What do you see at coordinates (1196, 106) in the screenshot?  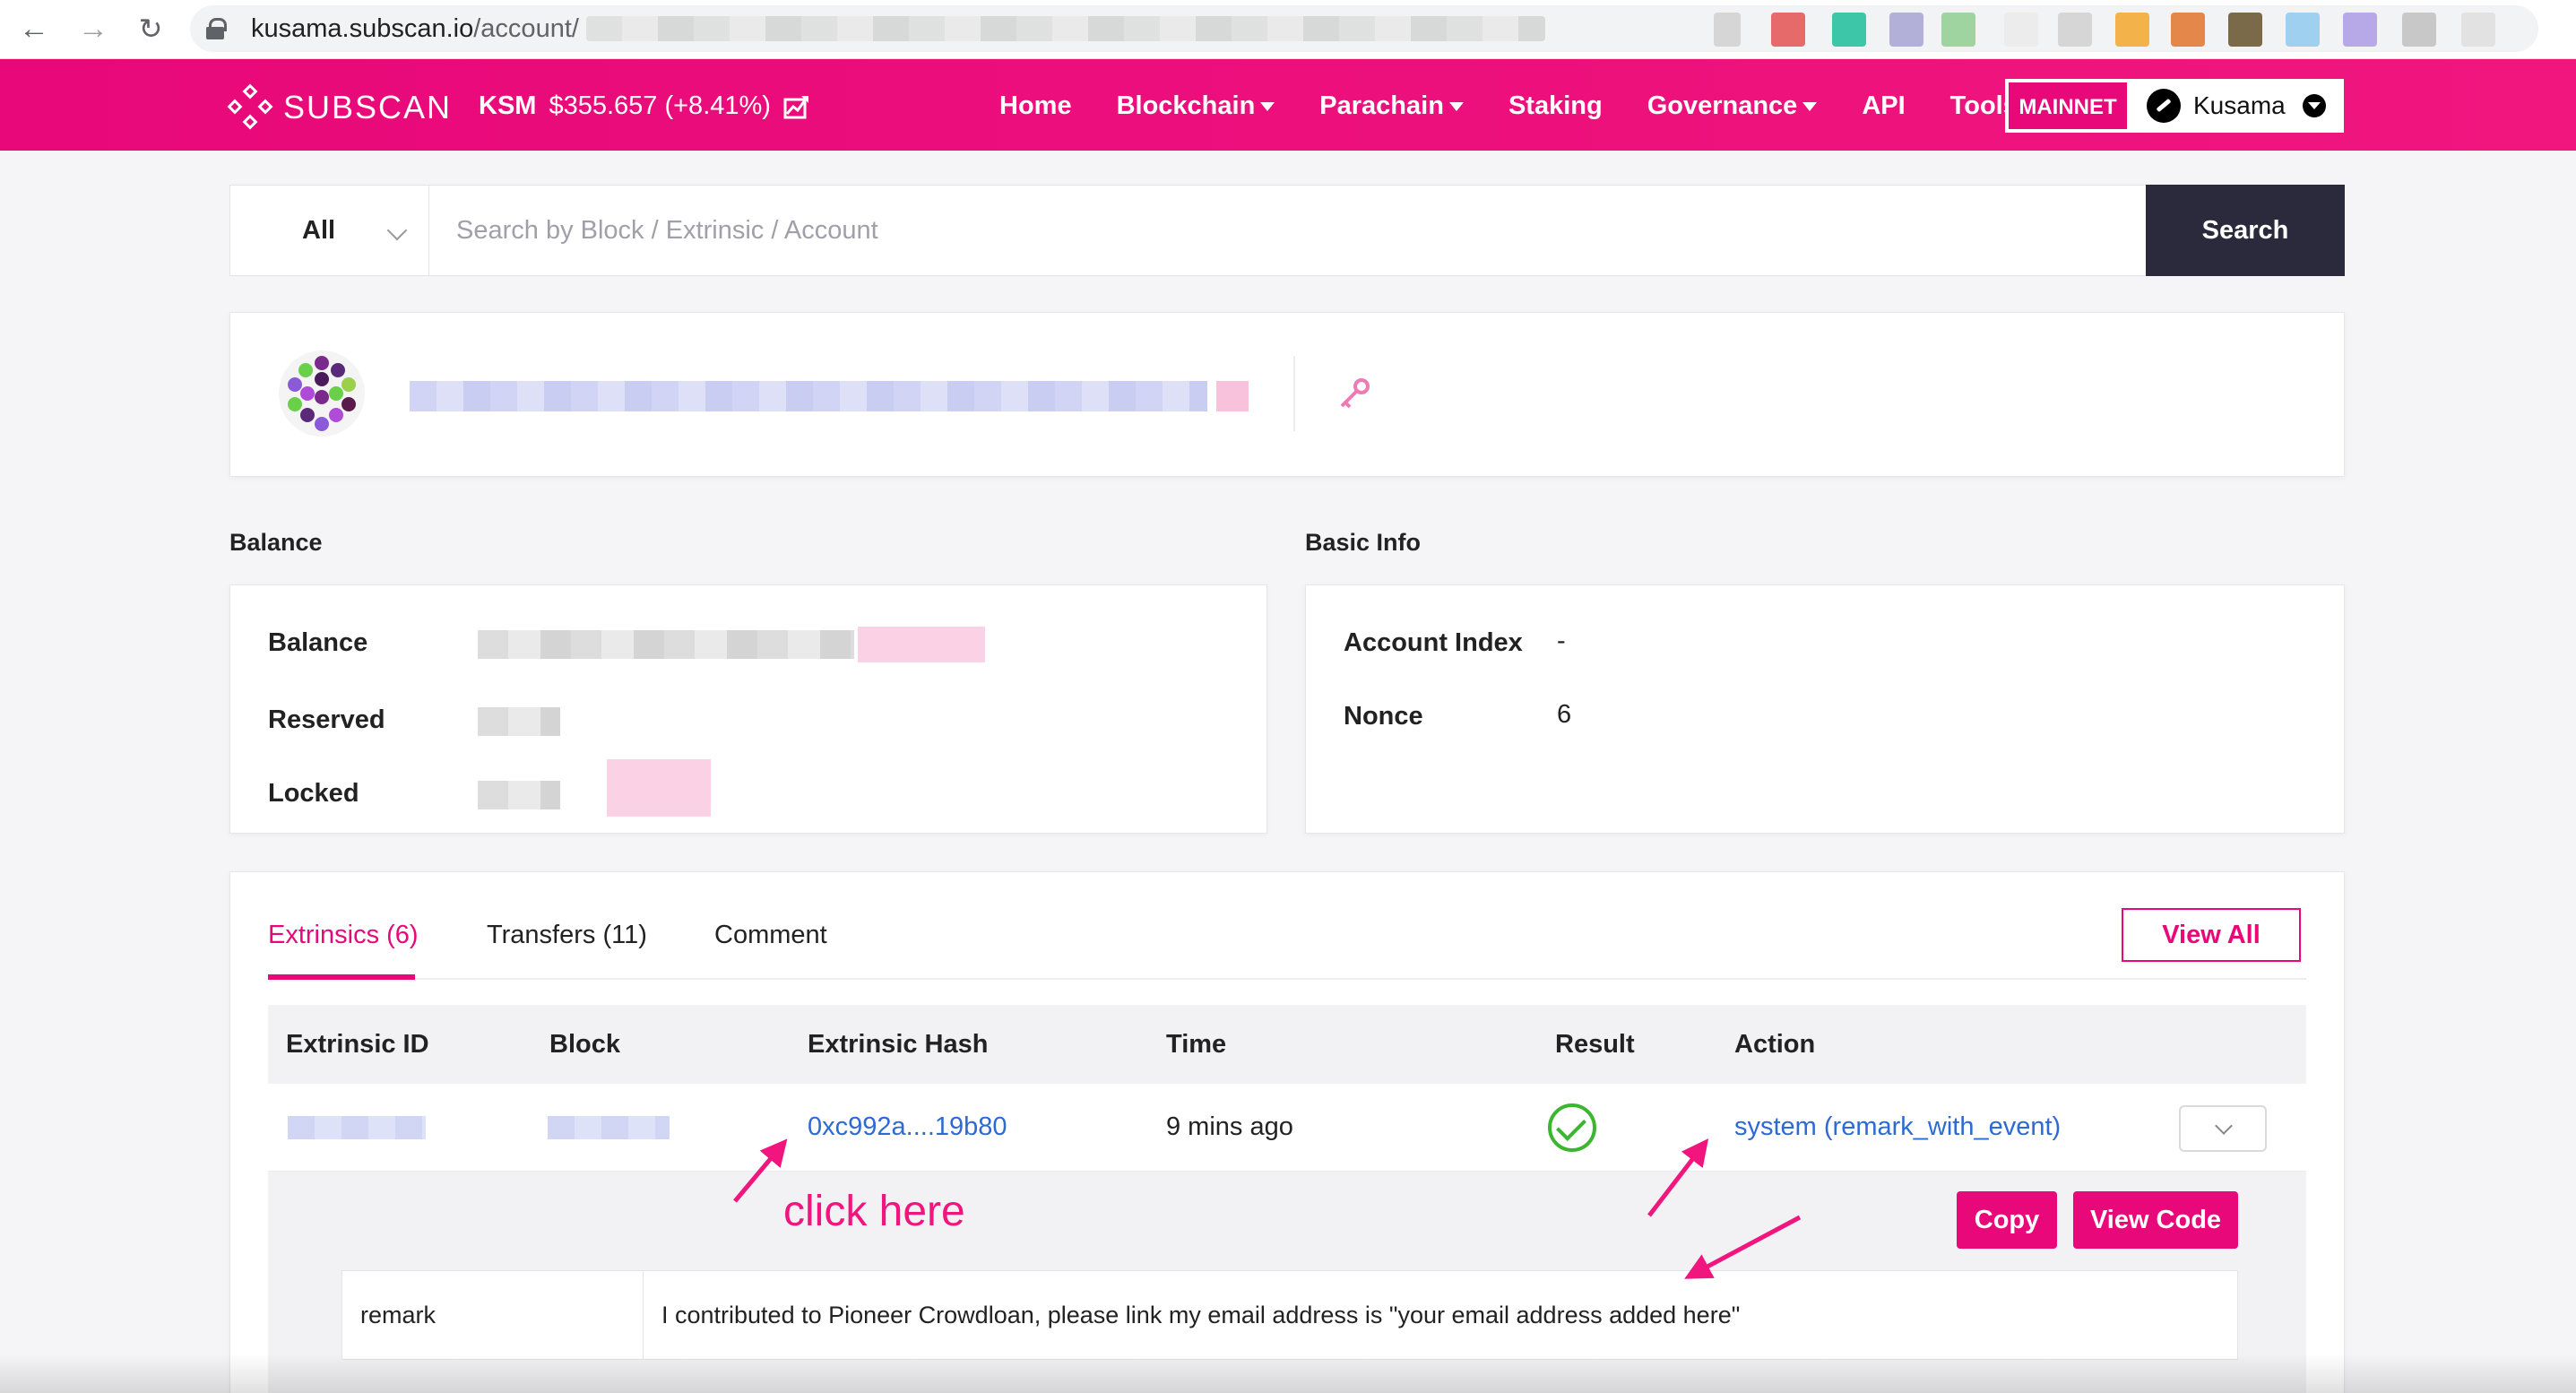 I see `nav-blockchain: Blockchain` at bounding box center [1196, 106].